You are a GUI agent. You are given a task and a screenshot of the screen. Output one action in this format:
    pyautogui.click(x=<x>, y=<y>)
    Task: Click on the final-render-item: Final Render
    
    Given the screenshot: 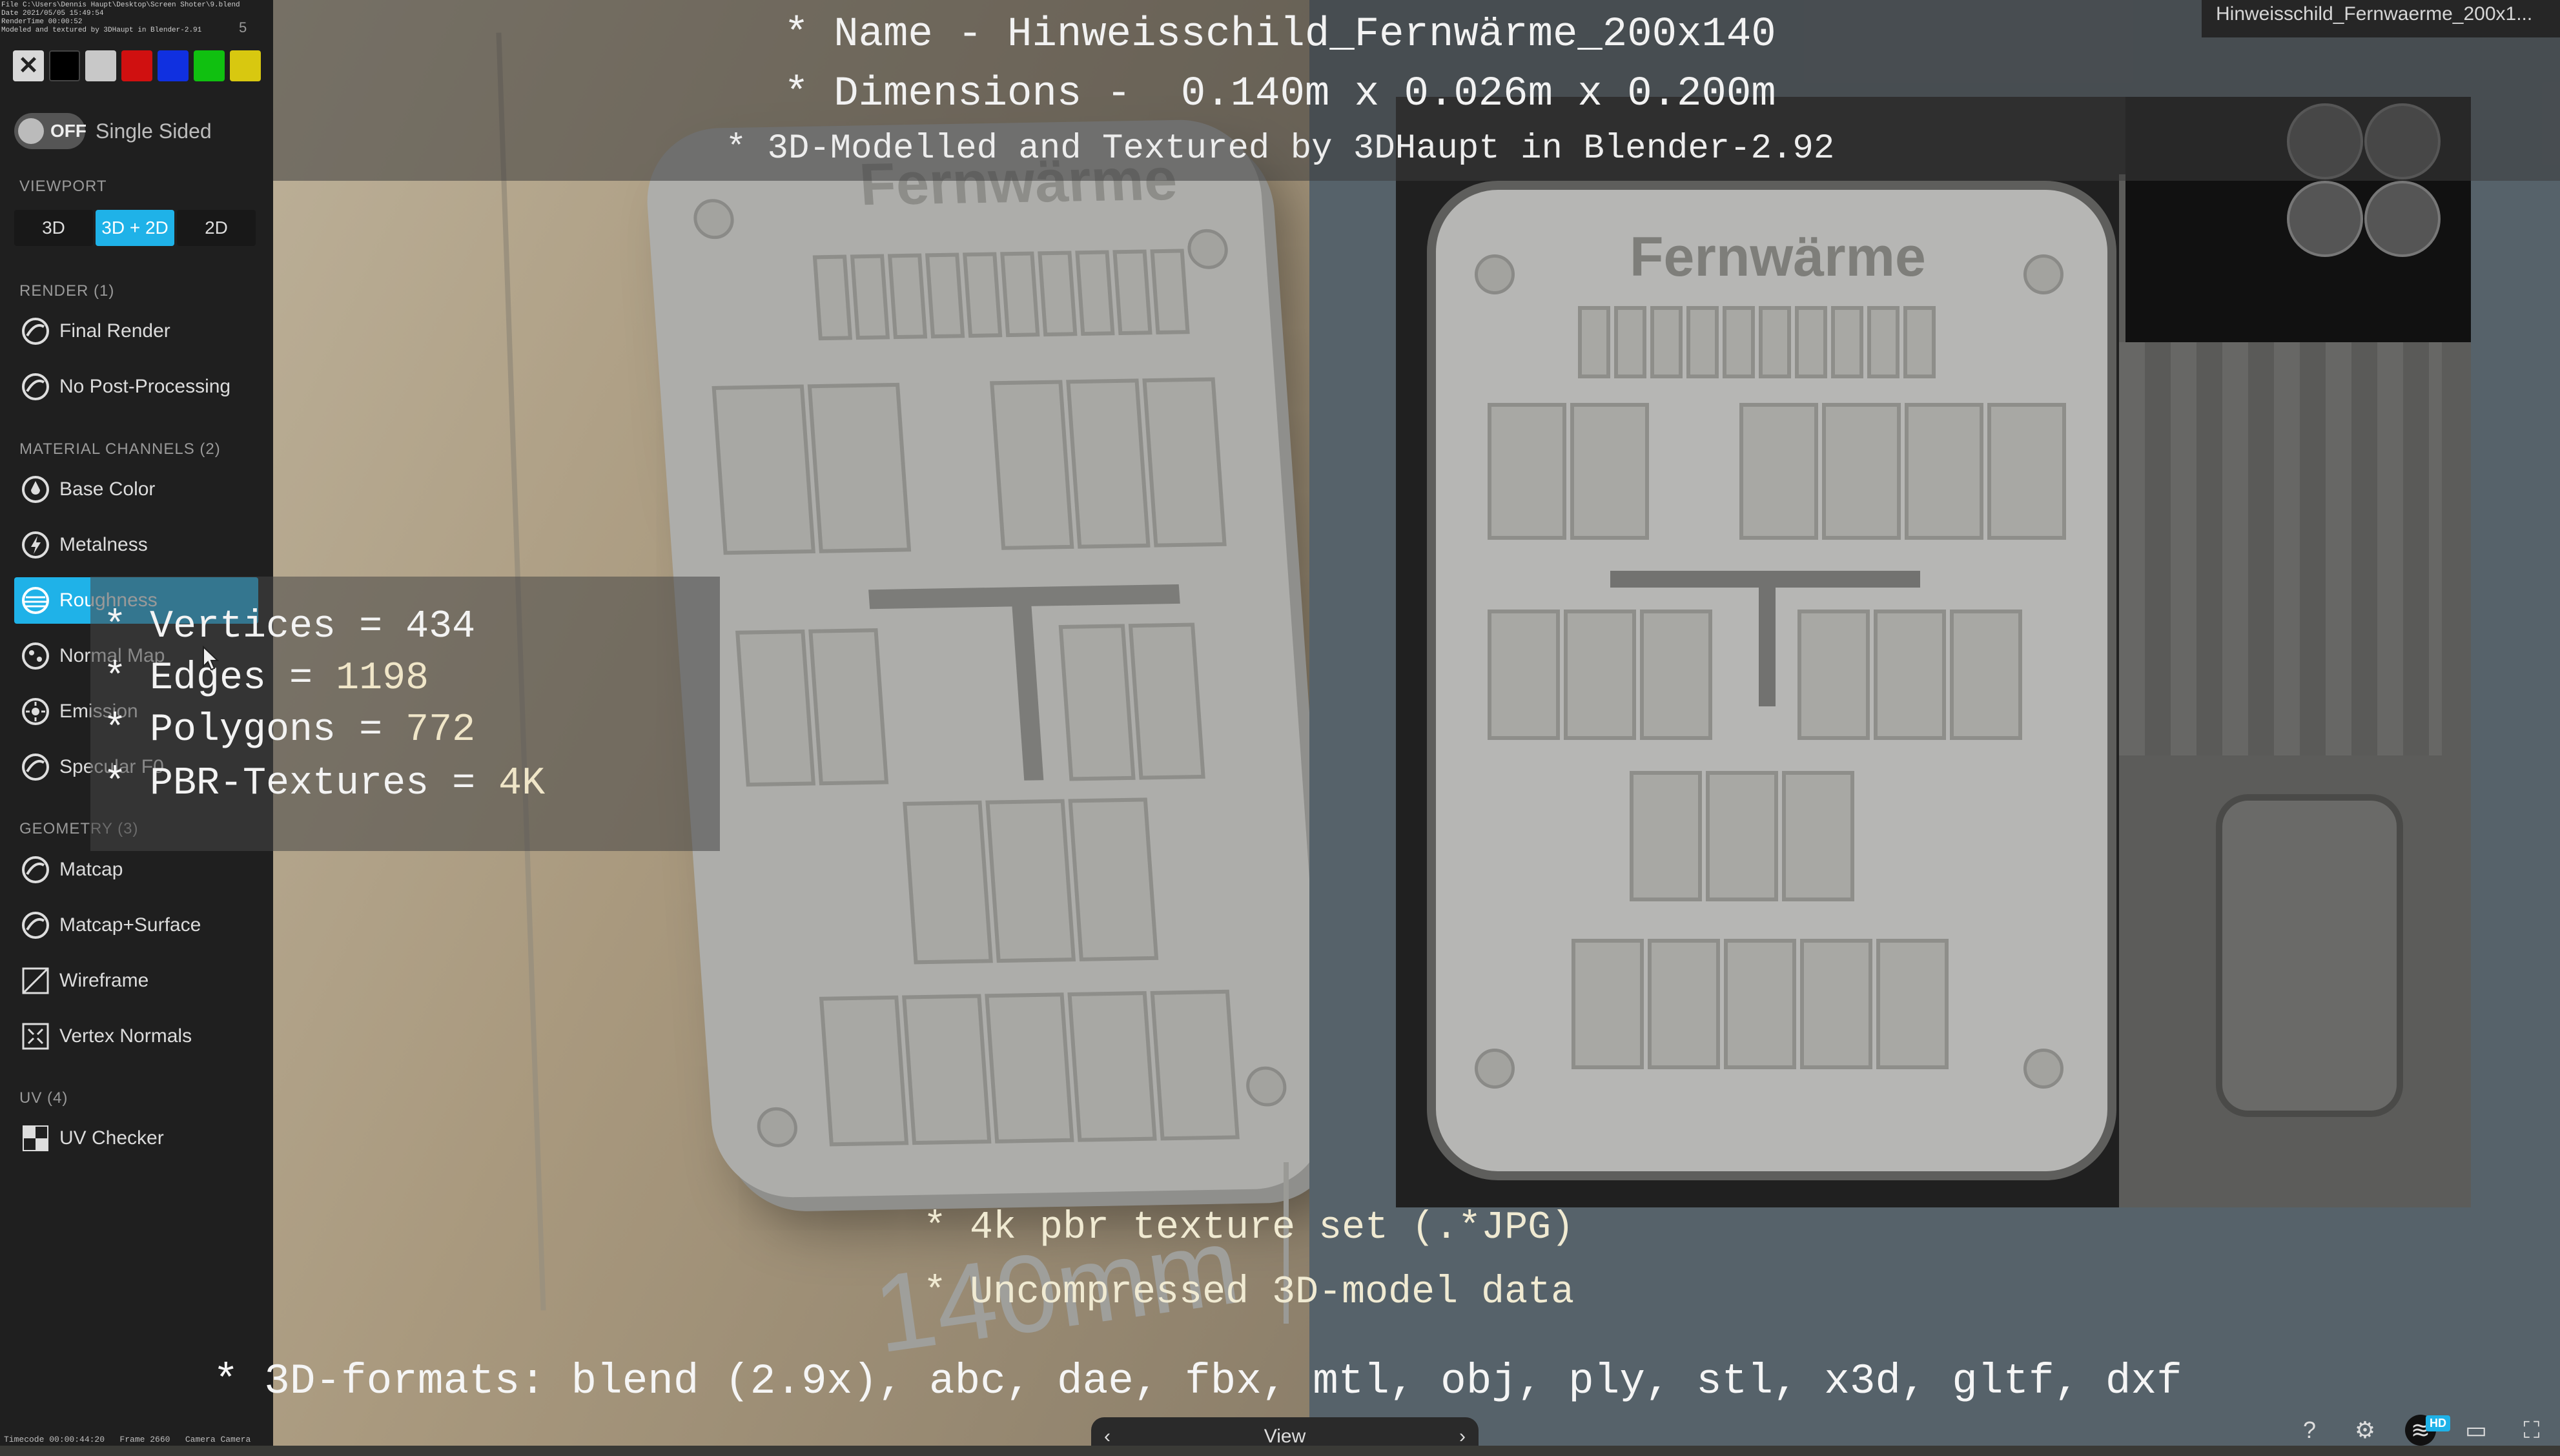 What is the action you would take?
    pyautogui.click(x=136, y=331)
    